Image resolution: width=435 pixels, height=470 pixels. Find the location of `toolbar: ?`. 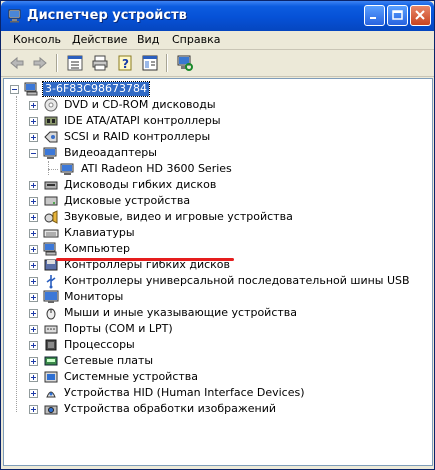

toolbar: ? is located at coordinates (217, 63).